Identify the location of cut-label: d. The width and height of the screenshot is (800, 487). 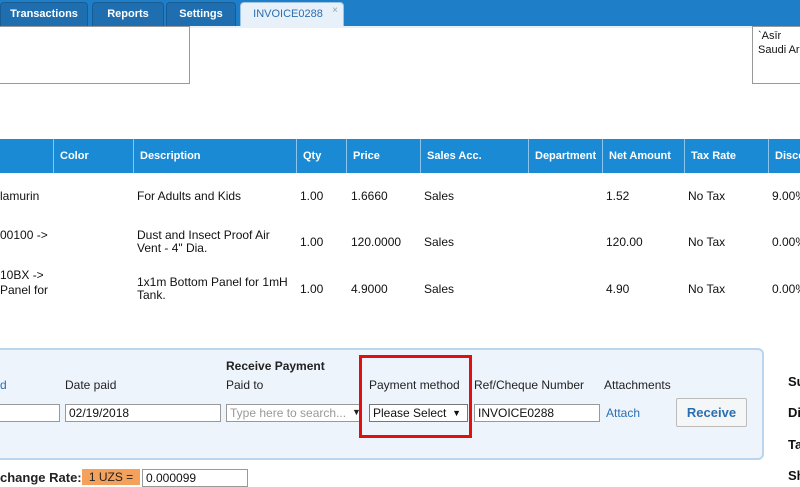
(3, 385).